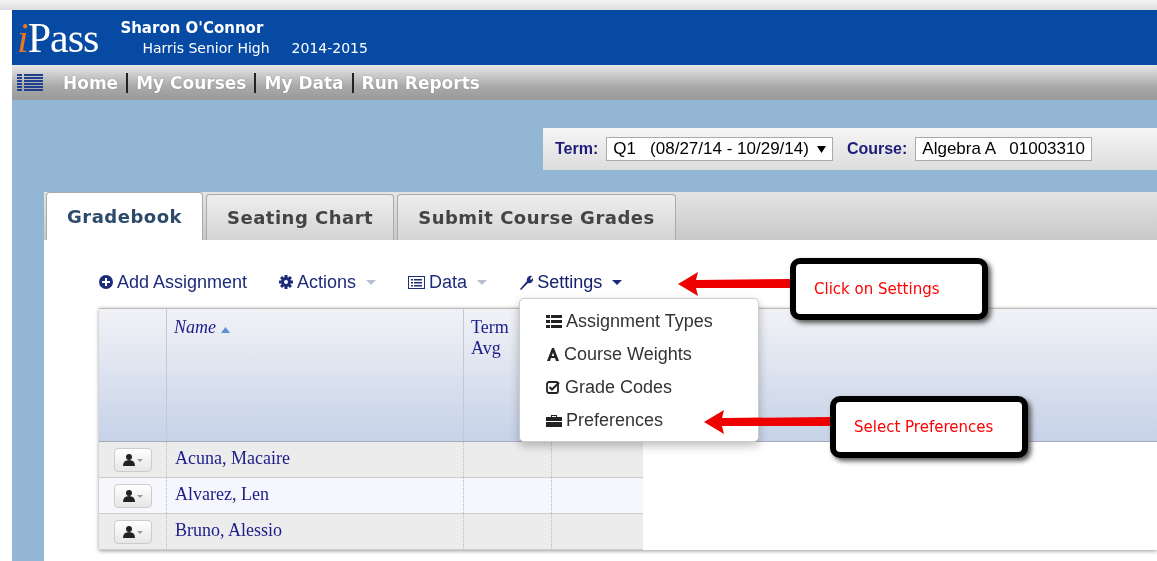  I want to click on user-name: Sharon O'Connor, so click(192, 28).